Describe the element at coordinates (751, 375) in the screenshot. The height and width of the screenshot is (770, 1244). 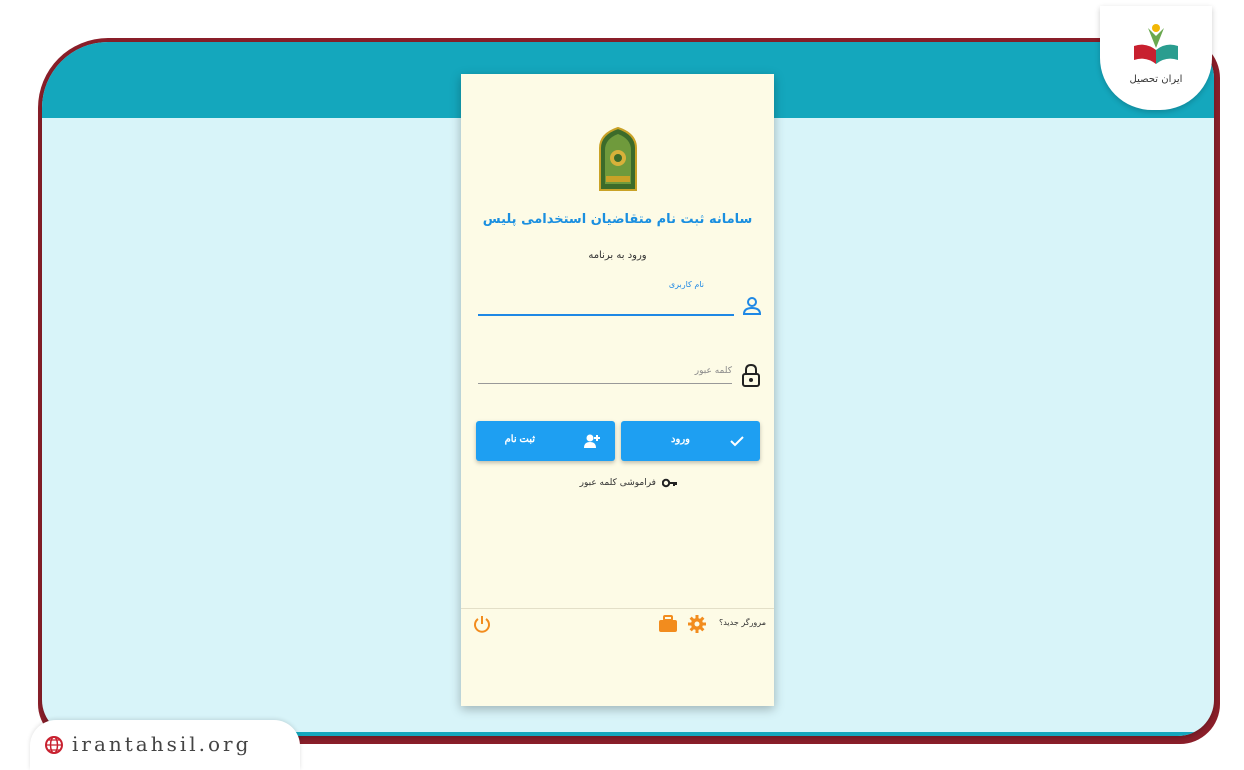
I see `lock-icon` at that location.